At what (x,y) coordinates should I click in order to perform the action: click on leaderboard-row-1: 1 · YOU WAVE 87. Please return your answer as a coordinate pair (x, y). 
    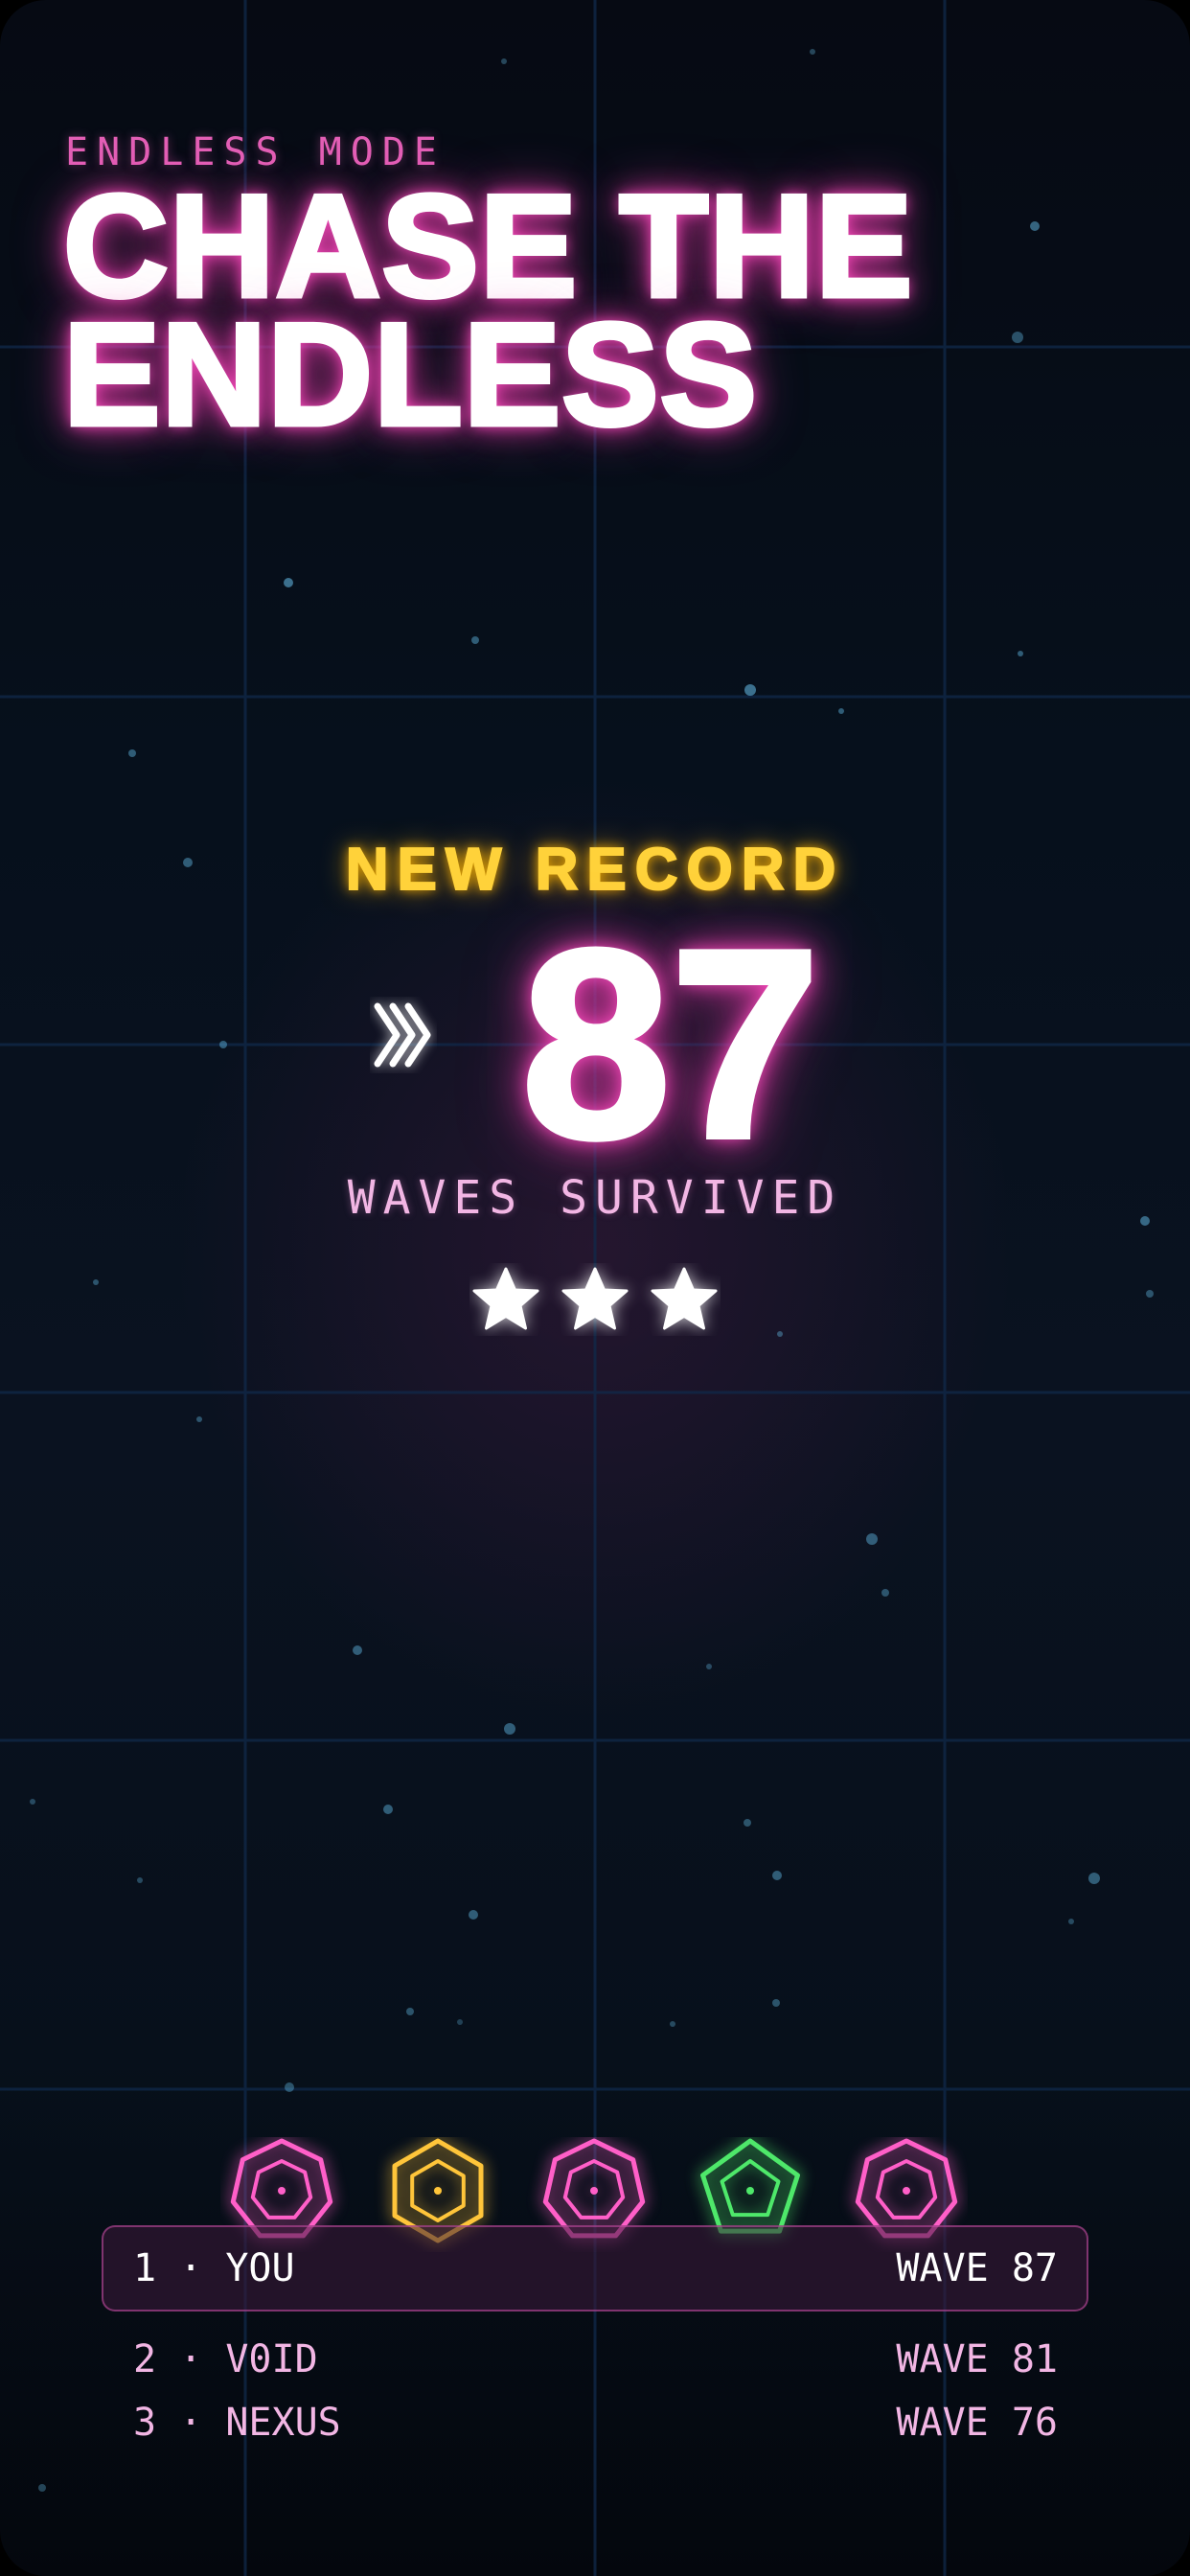
    Looking at the image, I should click on (595, 2268).